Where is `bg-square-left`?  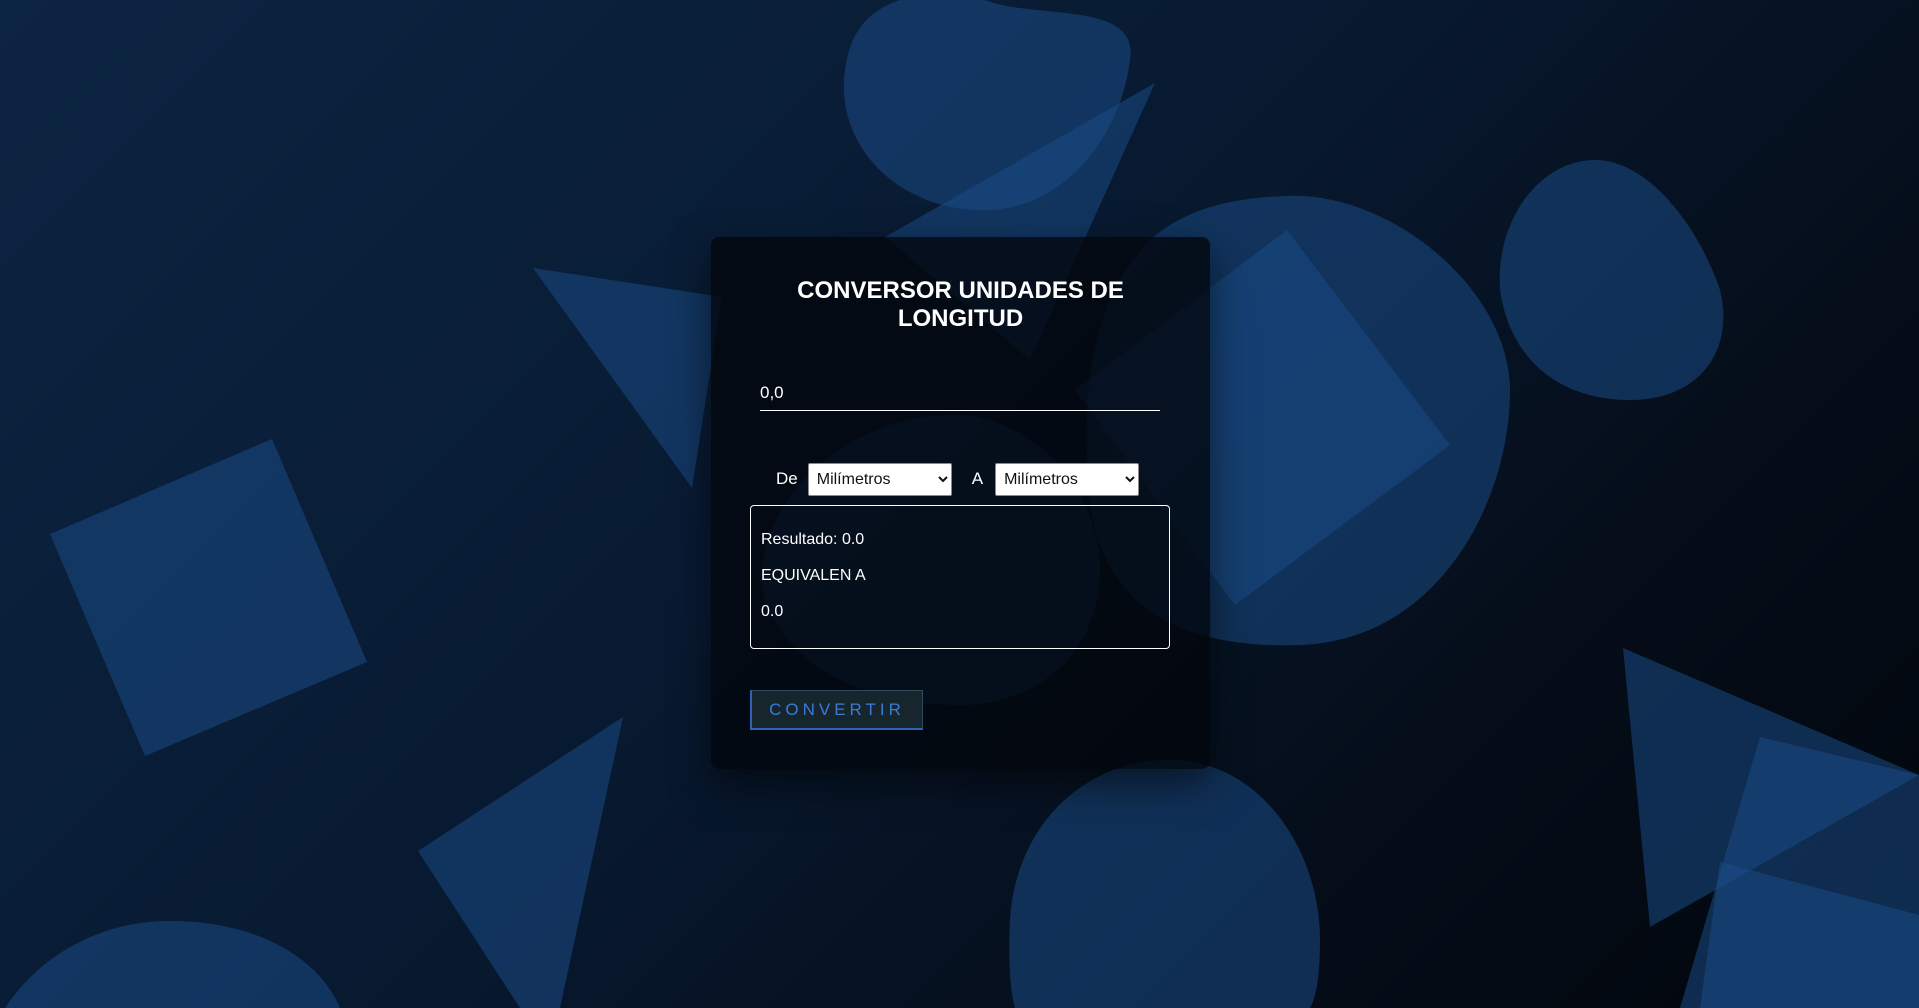
bg-square-left is located at coordinates (208, 597).